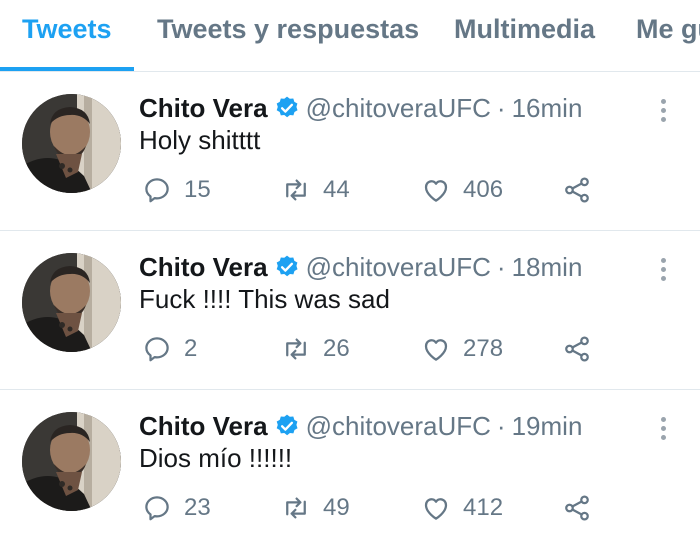  I want to click on retweet-button: 44, so click(315, 190).